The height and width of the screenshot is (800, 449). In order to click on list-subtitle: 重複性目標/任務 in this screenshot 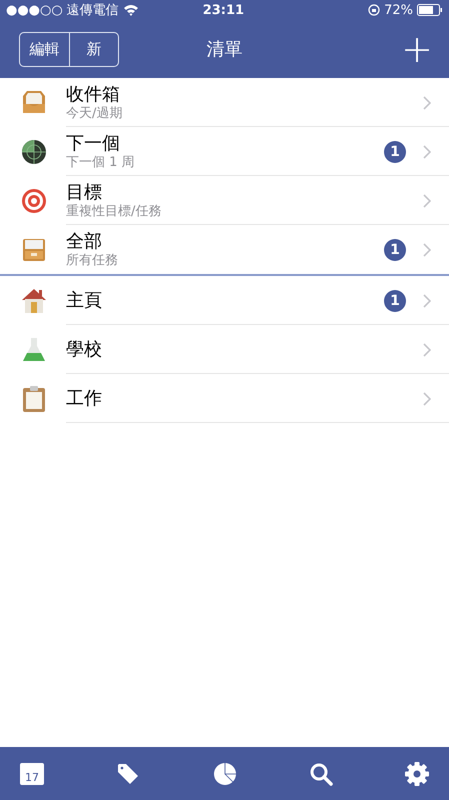, I will do `click(114, 212)`.